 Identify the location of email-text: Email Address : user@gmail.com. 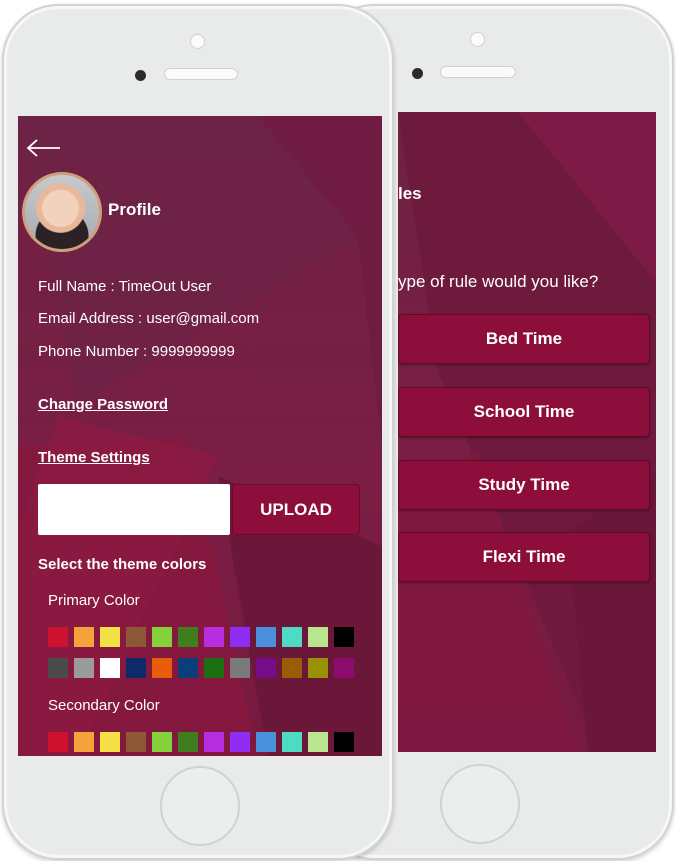
(149, 318).